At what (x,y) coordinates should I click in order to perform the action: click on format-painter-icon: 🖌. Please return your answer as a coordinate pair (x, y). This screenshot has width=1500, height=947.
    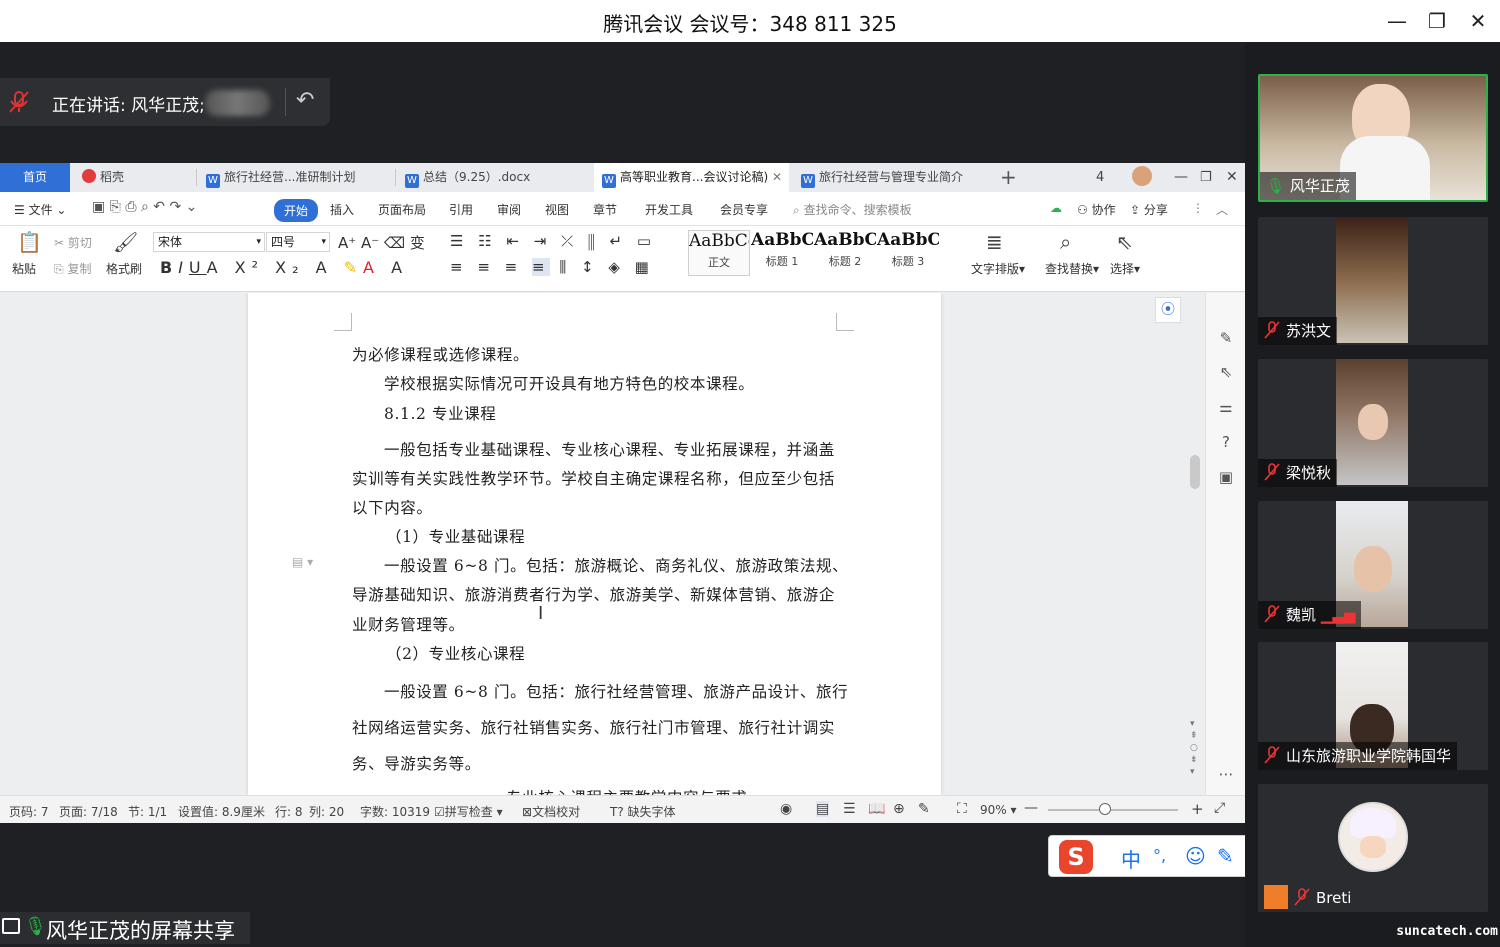
    Looking at the image, I should click on (125, 242).